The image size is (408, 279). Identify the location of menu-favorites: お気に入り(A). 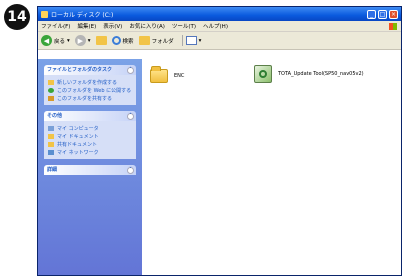
(147, 26).